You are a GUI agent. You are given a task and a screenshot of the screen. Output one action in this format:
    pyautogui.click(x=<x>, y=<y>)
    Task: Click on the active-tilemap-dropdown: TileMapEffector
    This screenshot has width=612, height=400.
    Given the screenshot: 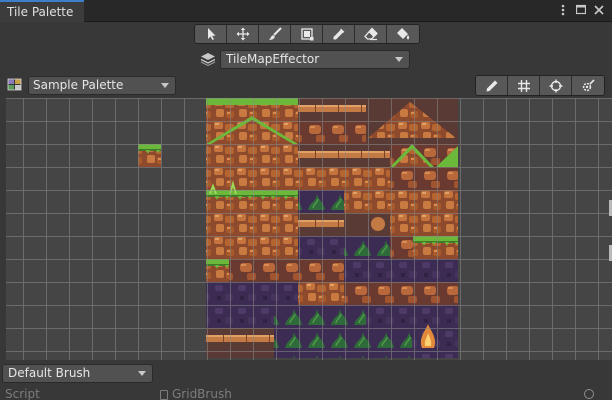 What is the action you would take?
    pyautogui.click(x=315, y=59)
    